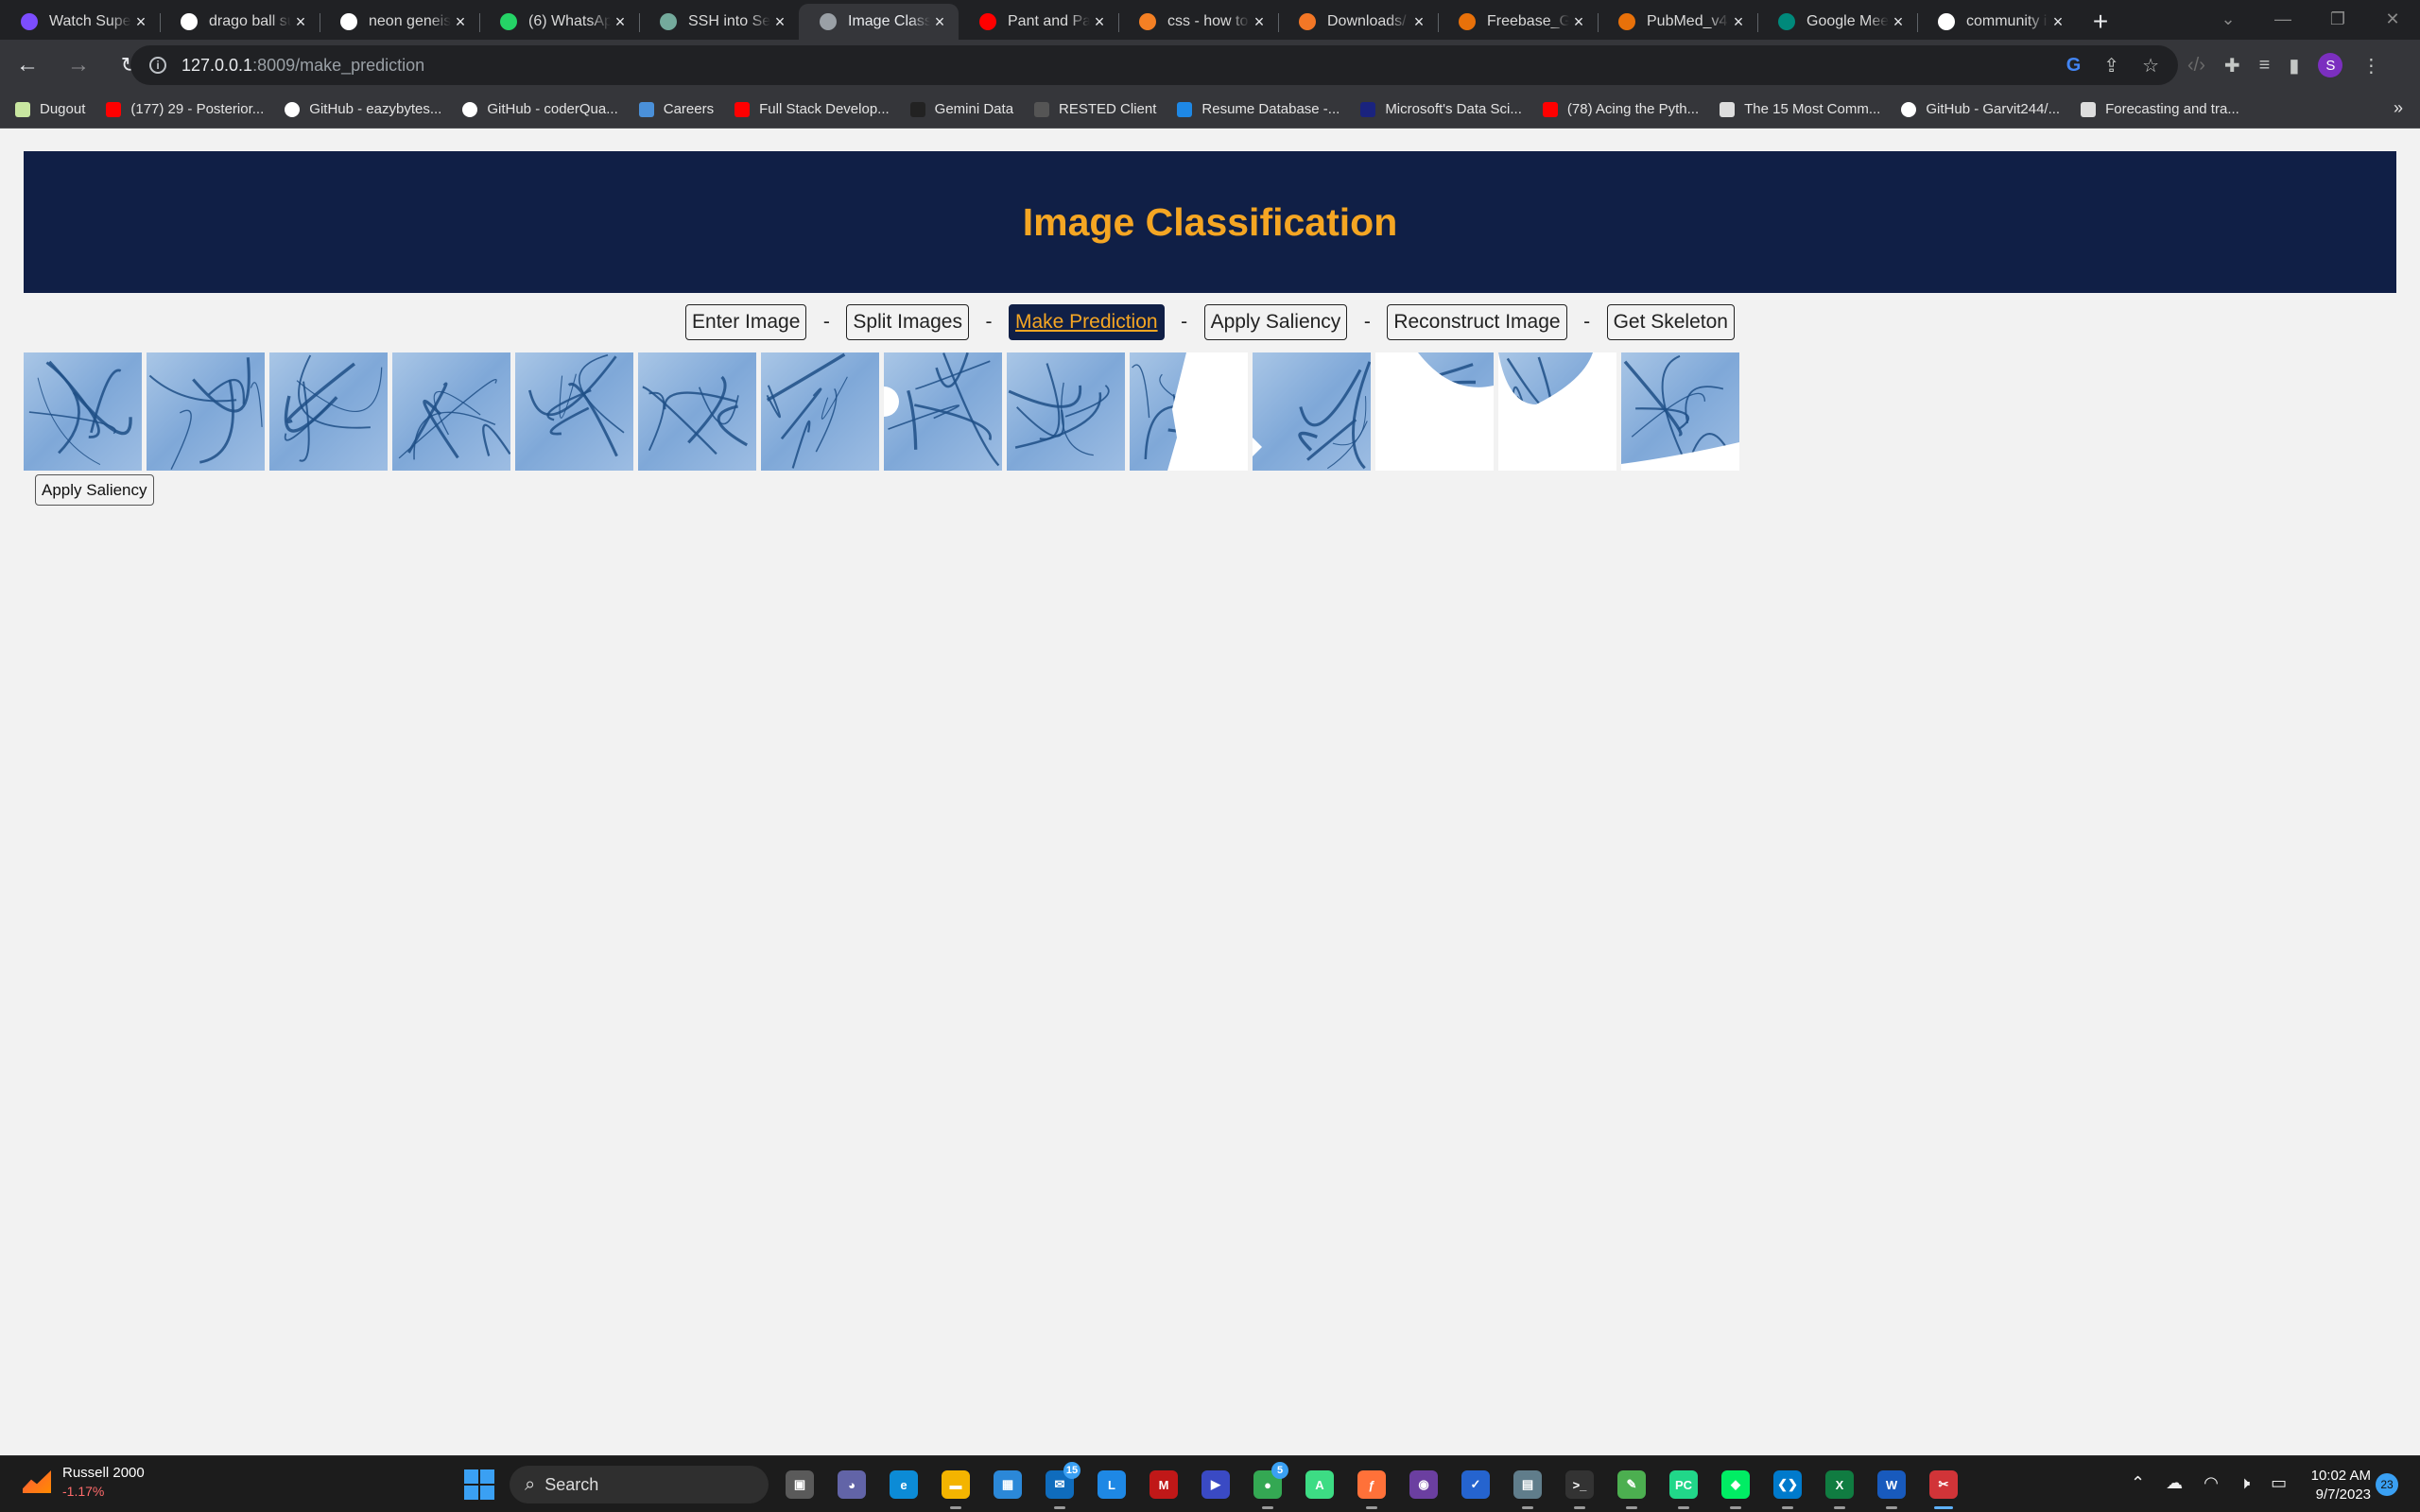 The height and width of the screenshot is (1512, 2420). Describe the element at coordinates (1112, 1484) in the screenshot. I see `l-app-icon: L` at that location.